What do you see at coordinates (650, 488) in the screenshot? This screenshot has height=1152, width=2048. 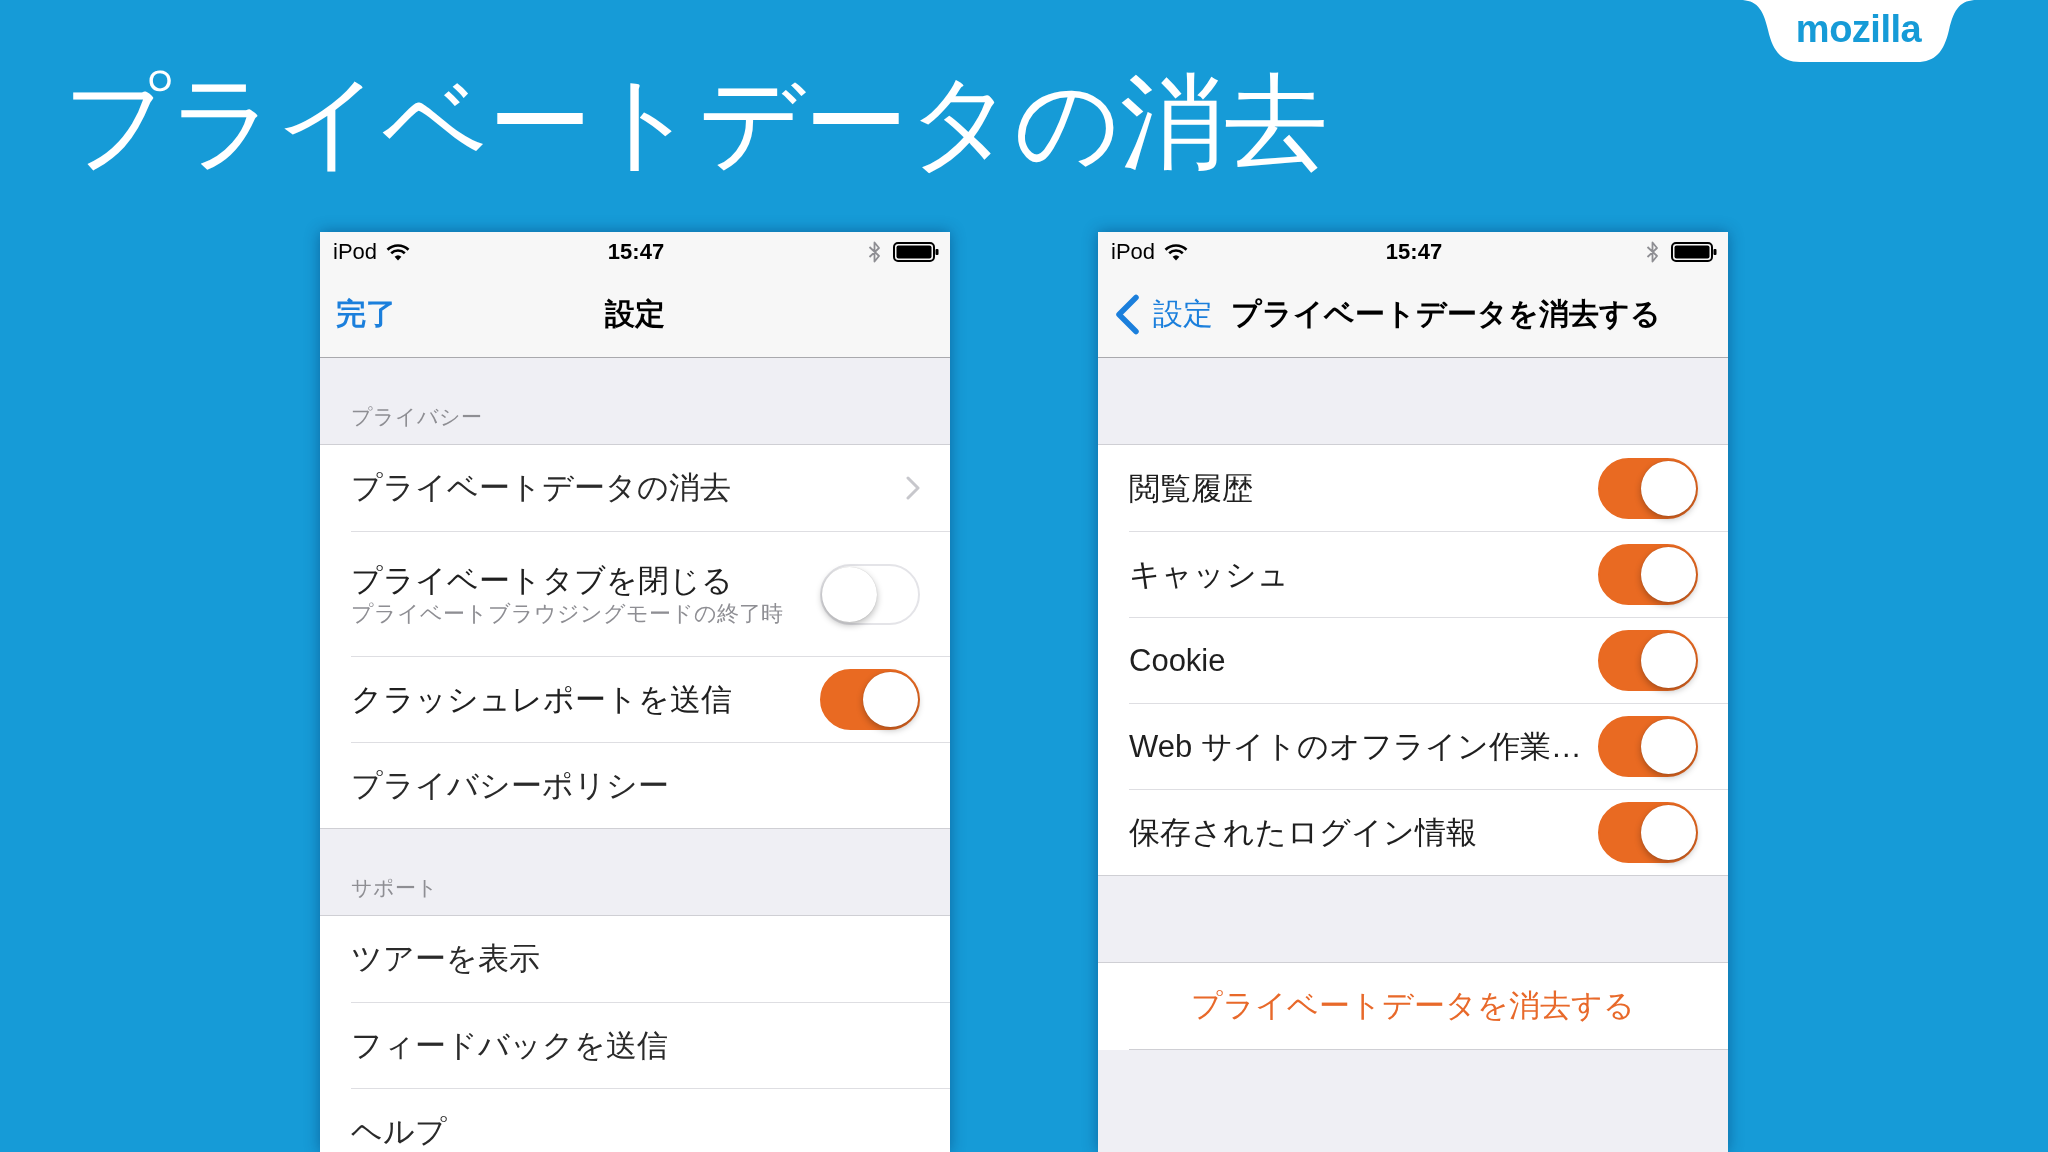 I see `settings-row: プライベートデータの消去` at bounding box center [650, 488].